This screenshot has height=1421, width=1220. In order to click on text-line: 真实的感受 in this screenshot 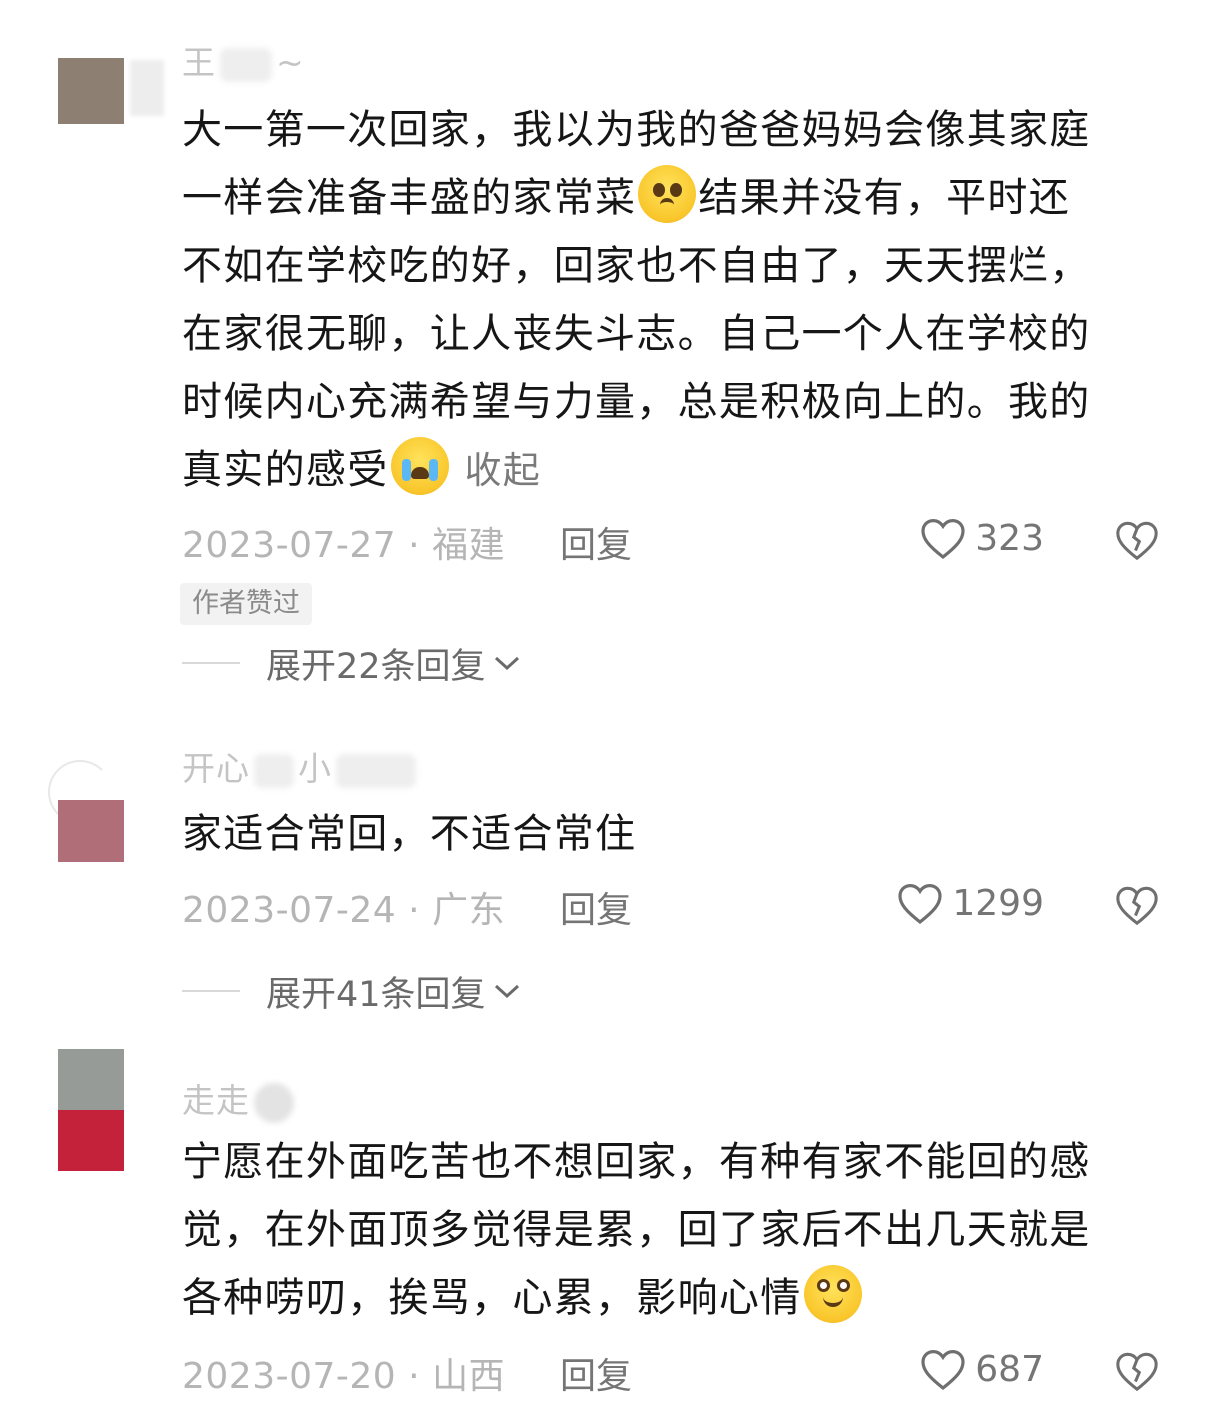, I will do `click(285, 470)`.